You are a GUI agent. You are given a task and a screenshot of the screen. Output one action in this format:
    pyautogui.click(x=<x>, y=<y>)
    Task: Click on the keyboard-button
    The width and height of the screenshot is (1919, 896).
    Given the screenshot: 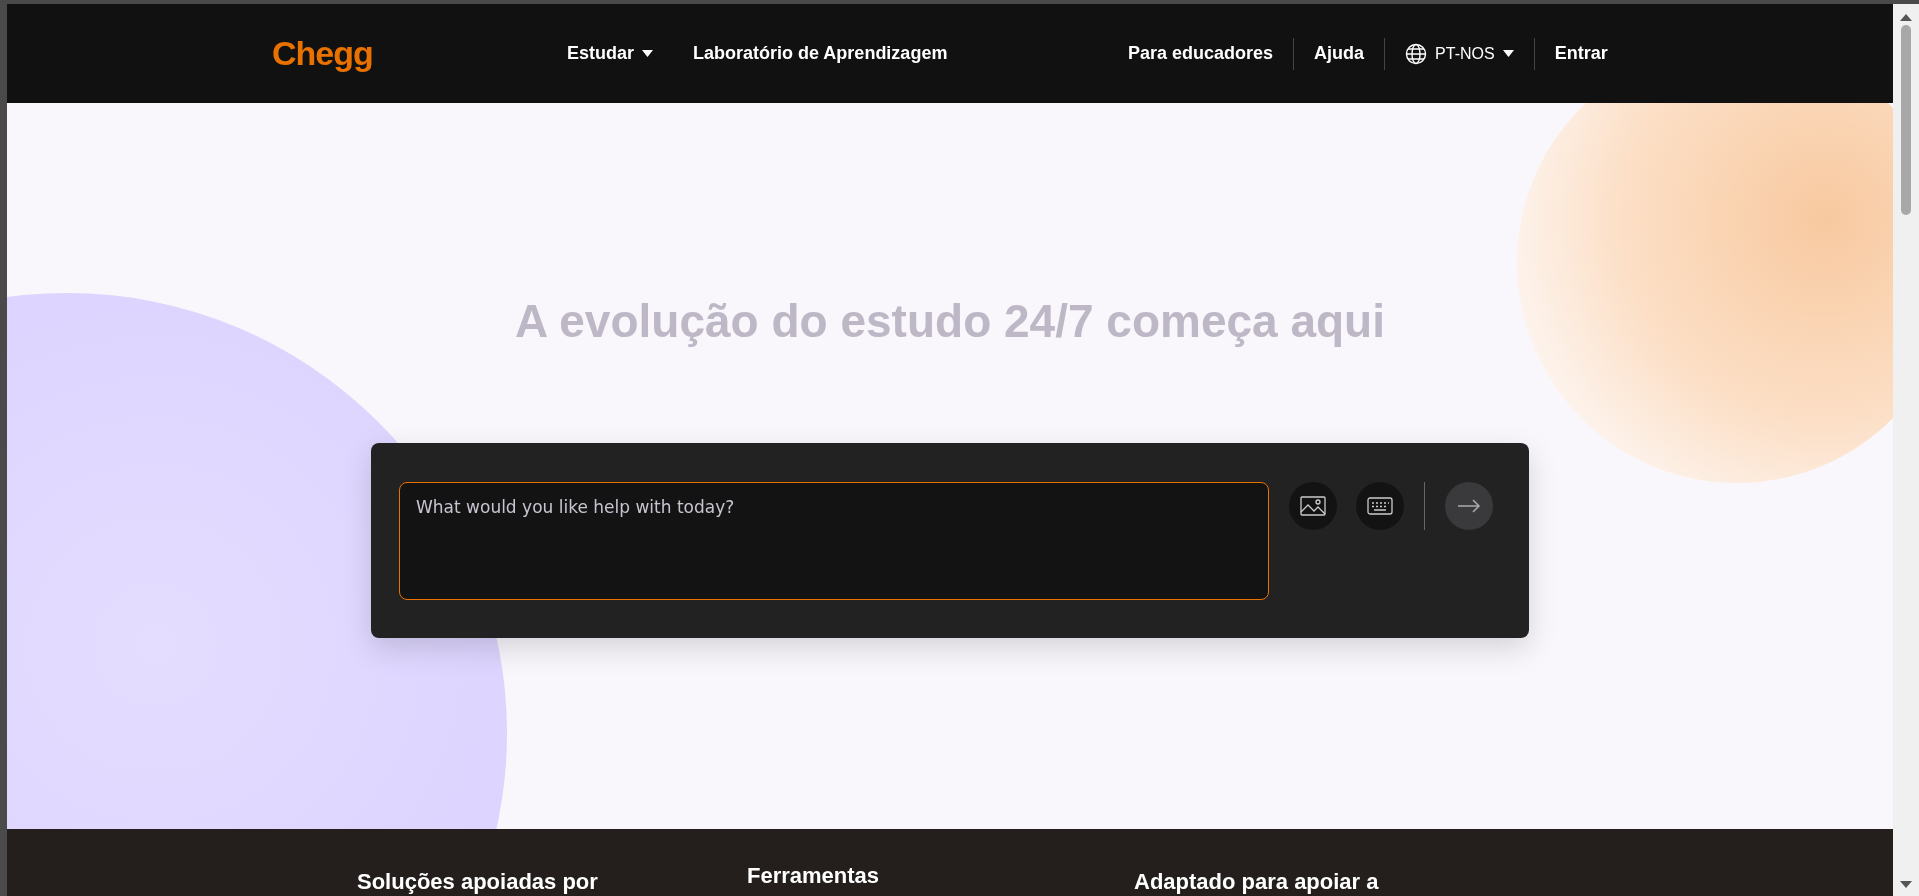 What is the action you would take?
    pyautogui.click(x=1380, y=506)
    